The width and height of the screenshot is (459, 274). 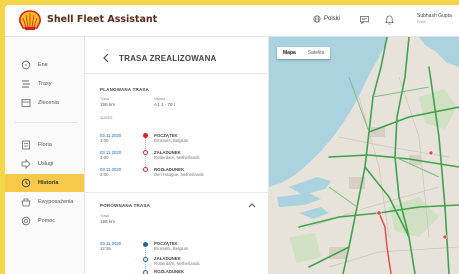 What do you see at coordinates (26, 103) in the screenshot?
I see `orders-icon` at bounding box center [26, 103].